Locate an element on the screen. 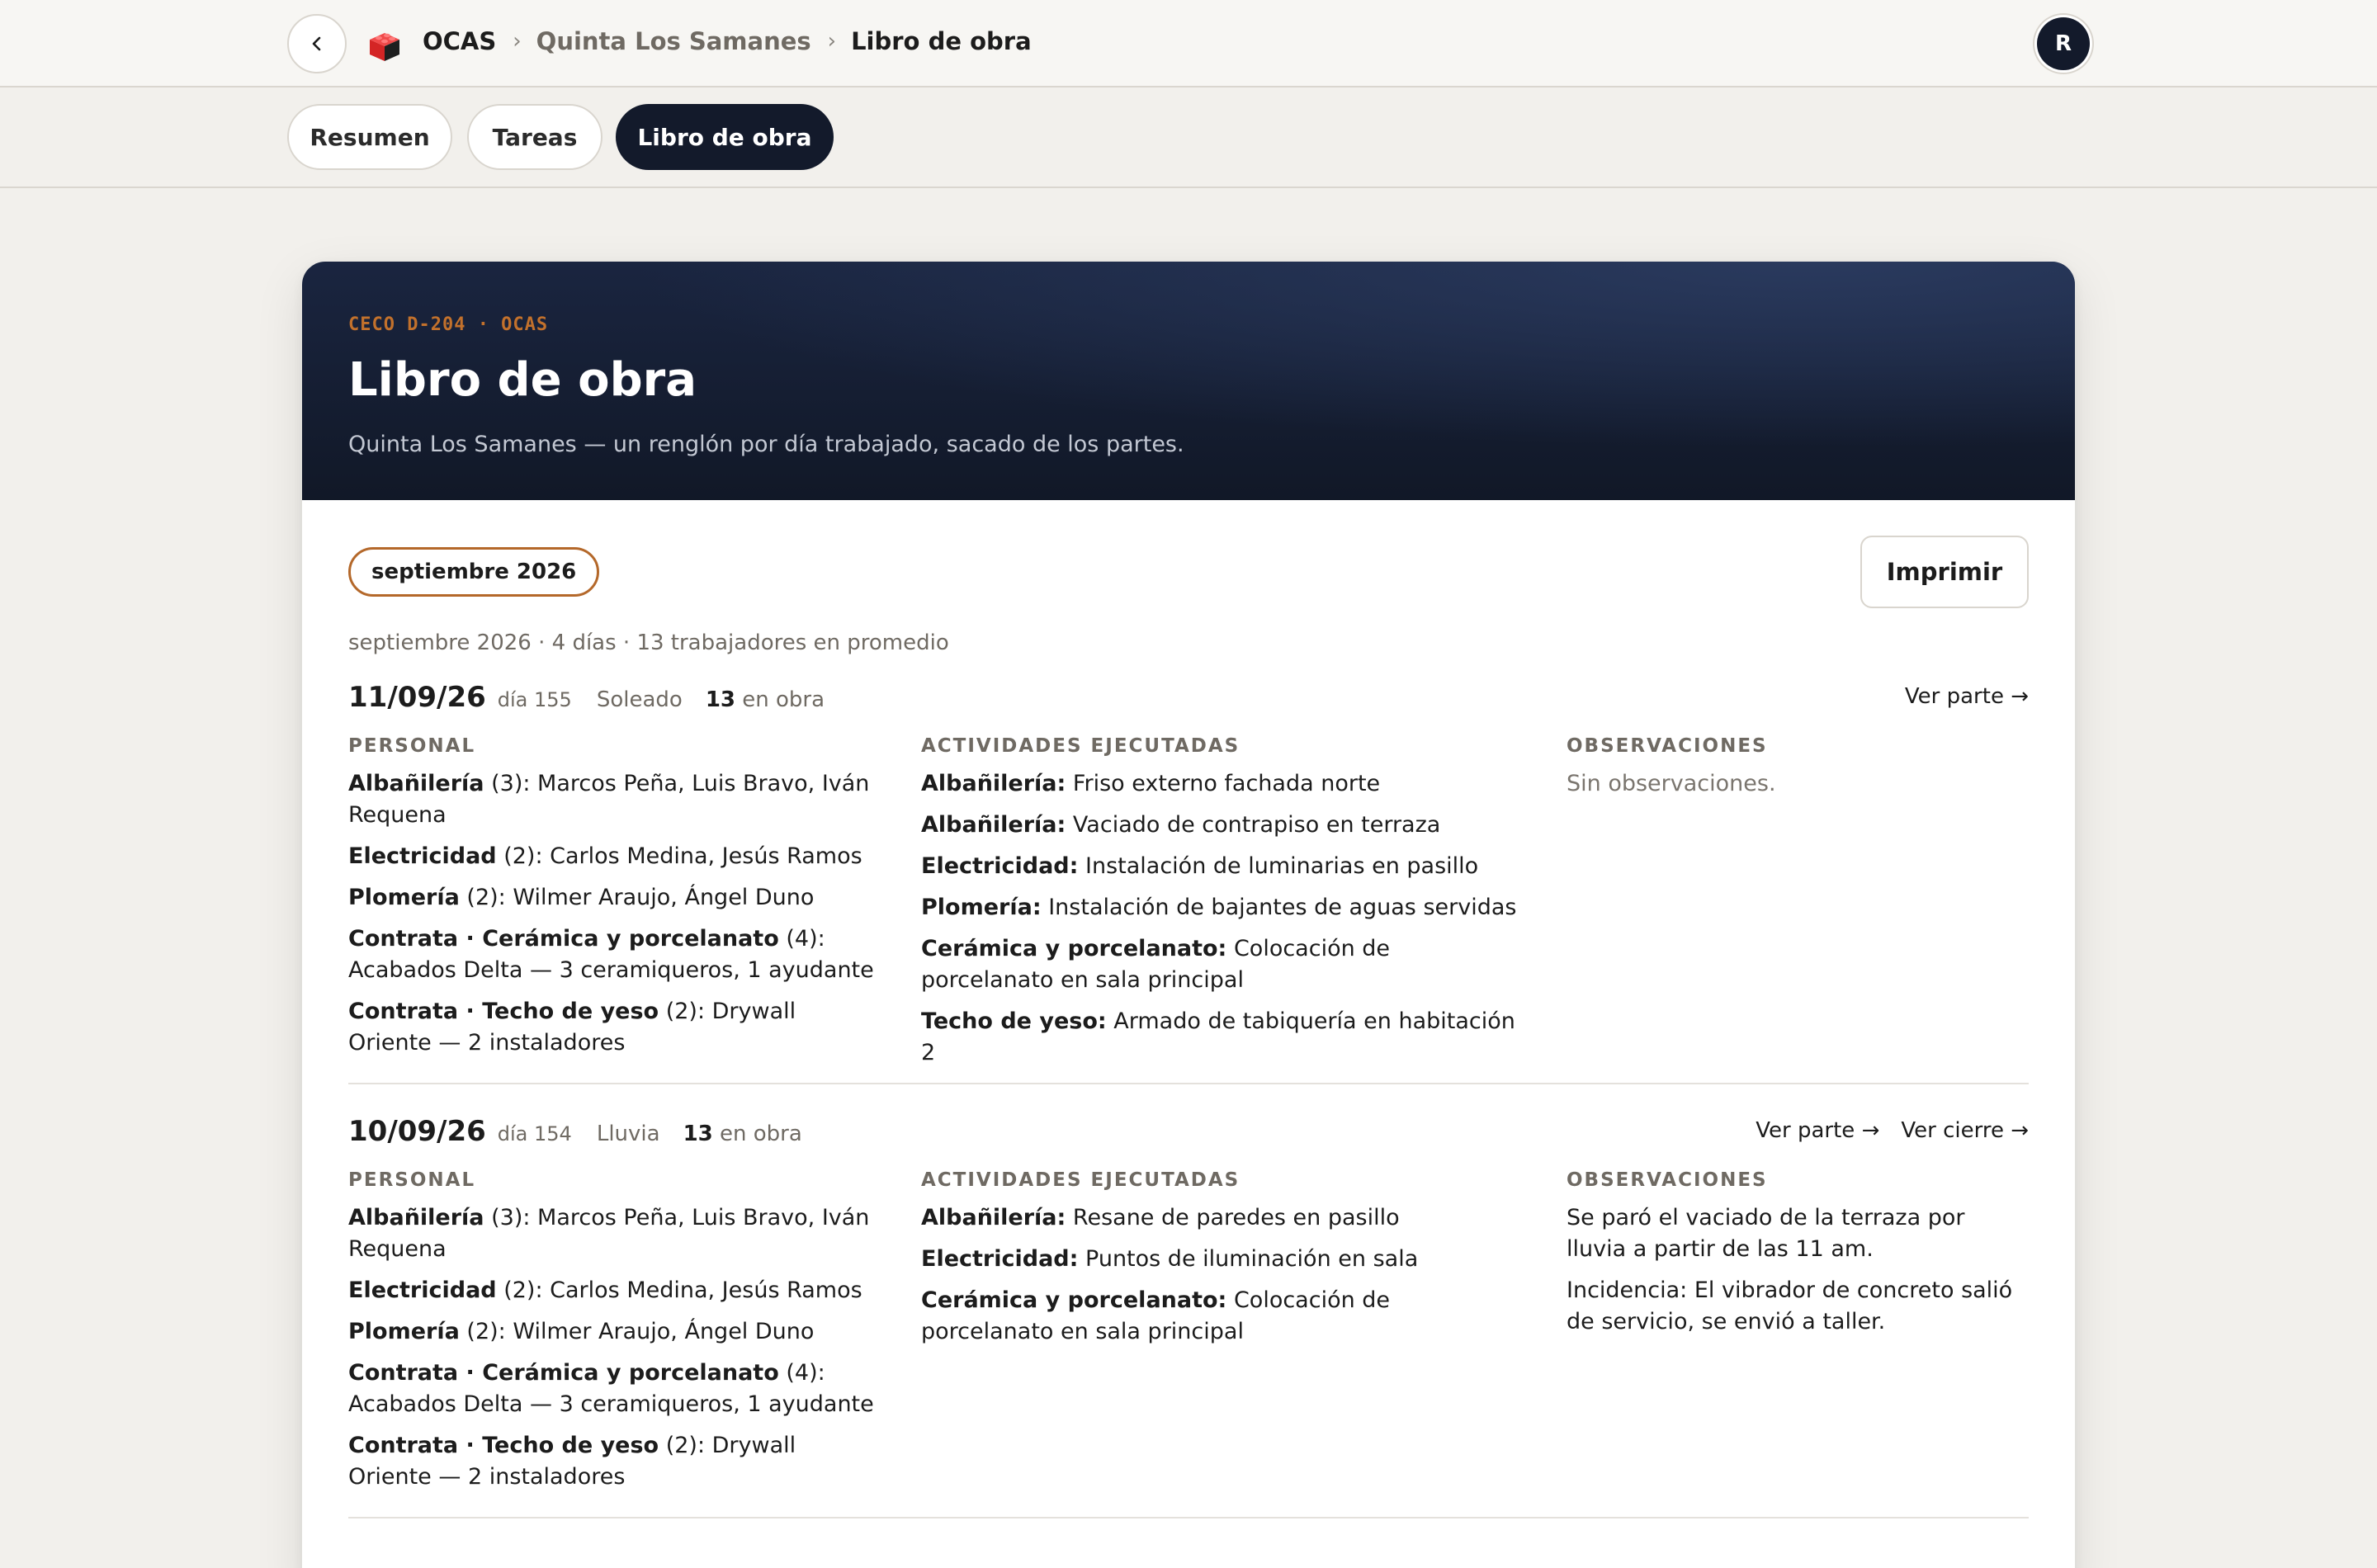  entry-weather: Soleado is located at coordinates (639, 699).